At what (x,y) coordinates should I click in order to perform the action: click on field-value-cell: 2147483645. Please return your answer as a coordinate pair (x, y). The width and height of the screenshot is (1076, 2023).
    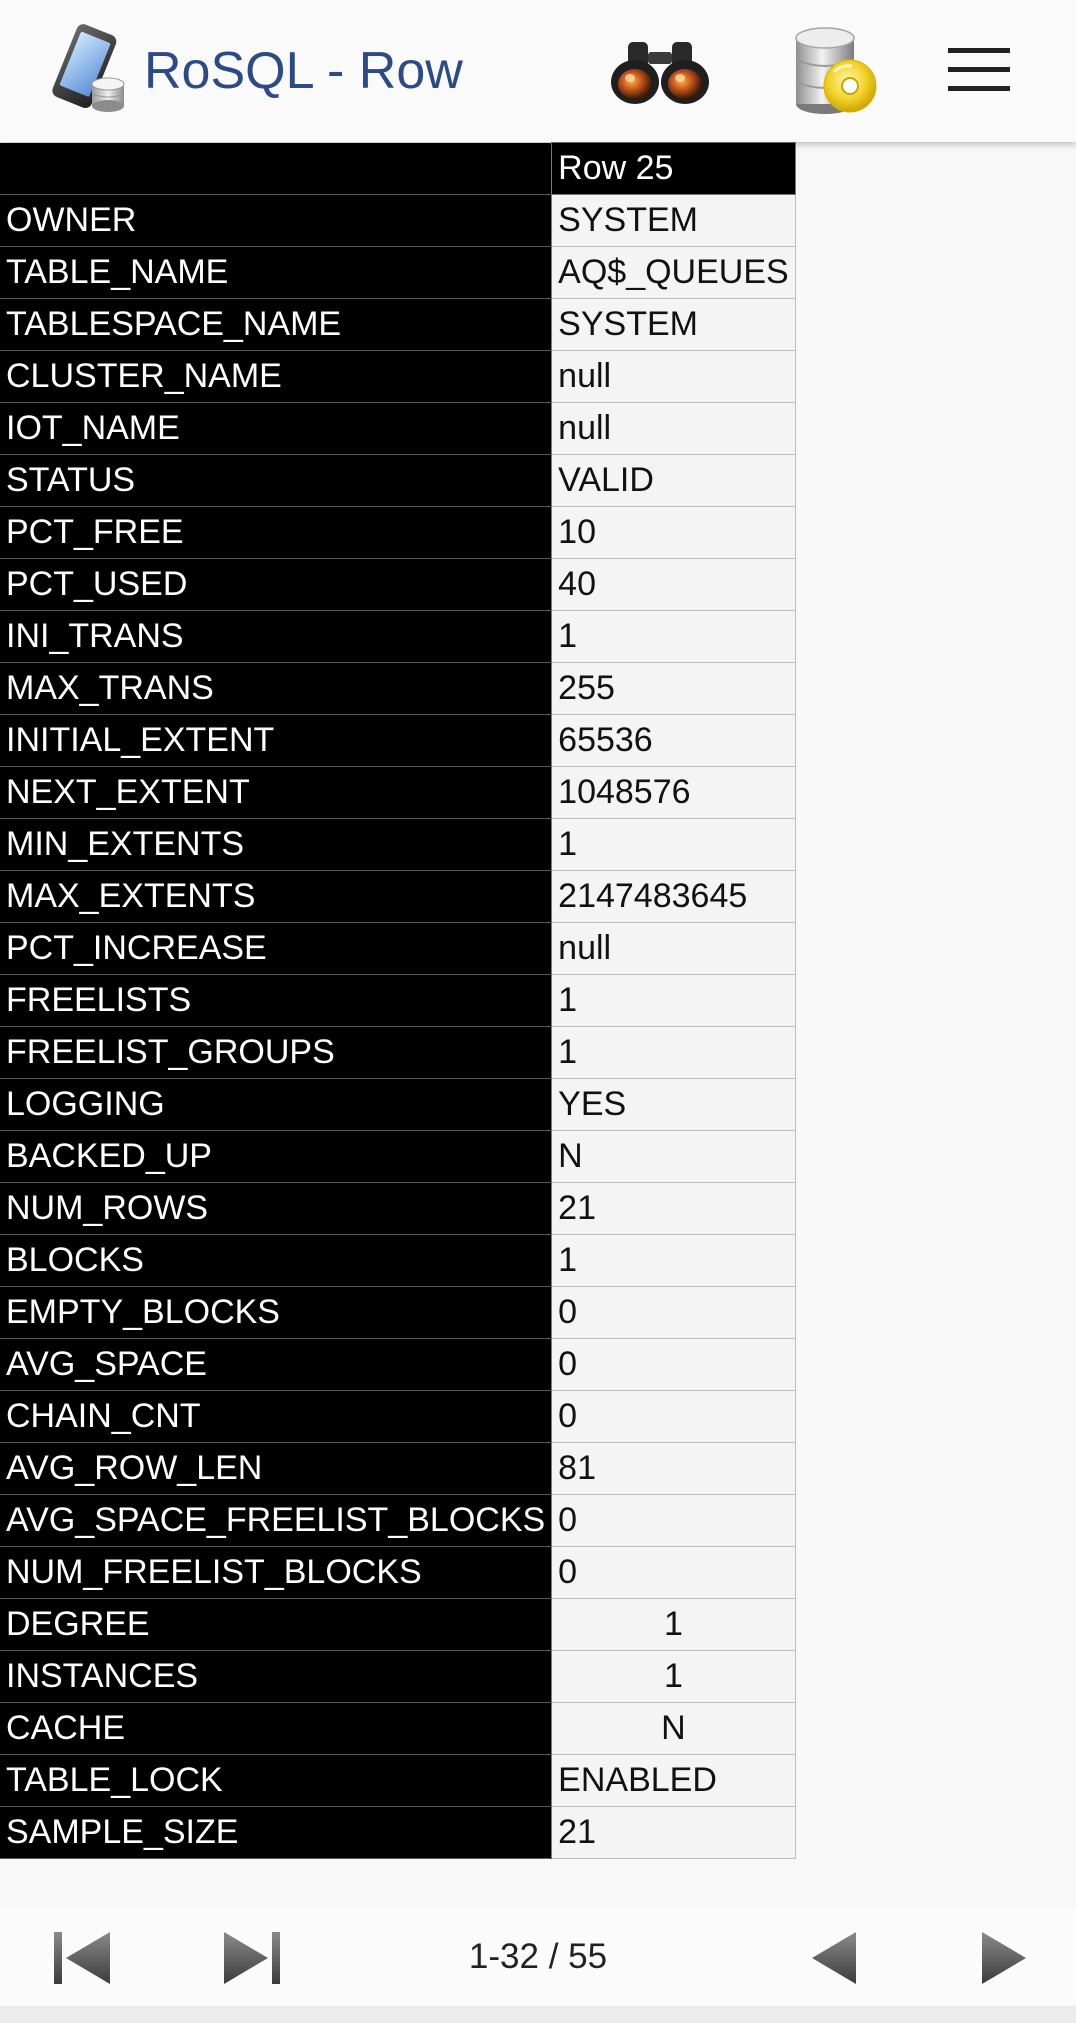
    Looking at the image, I should click on (673, 896).